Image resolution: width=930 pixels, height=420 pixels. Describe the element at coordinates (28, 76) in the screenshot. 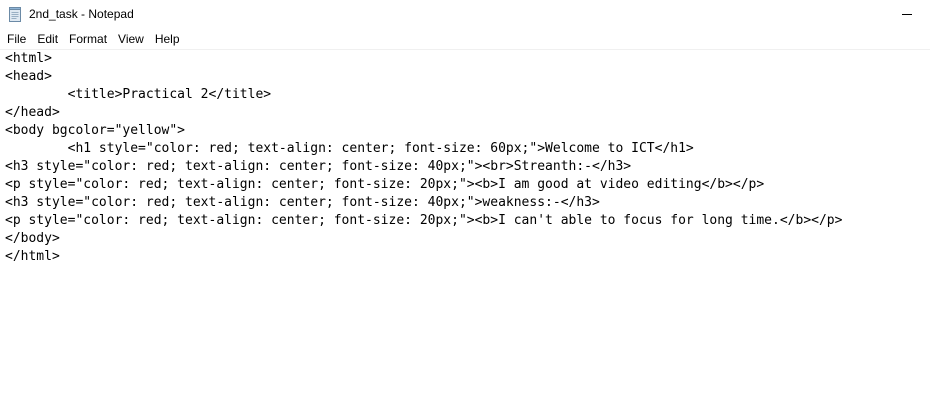

I see `editor-line: <head>` at that location.